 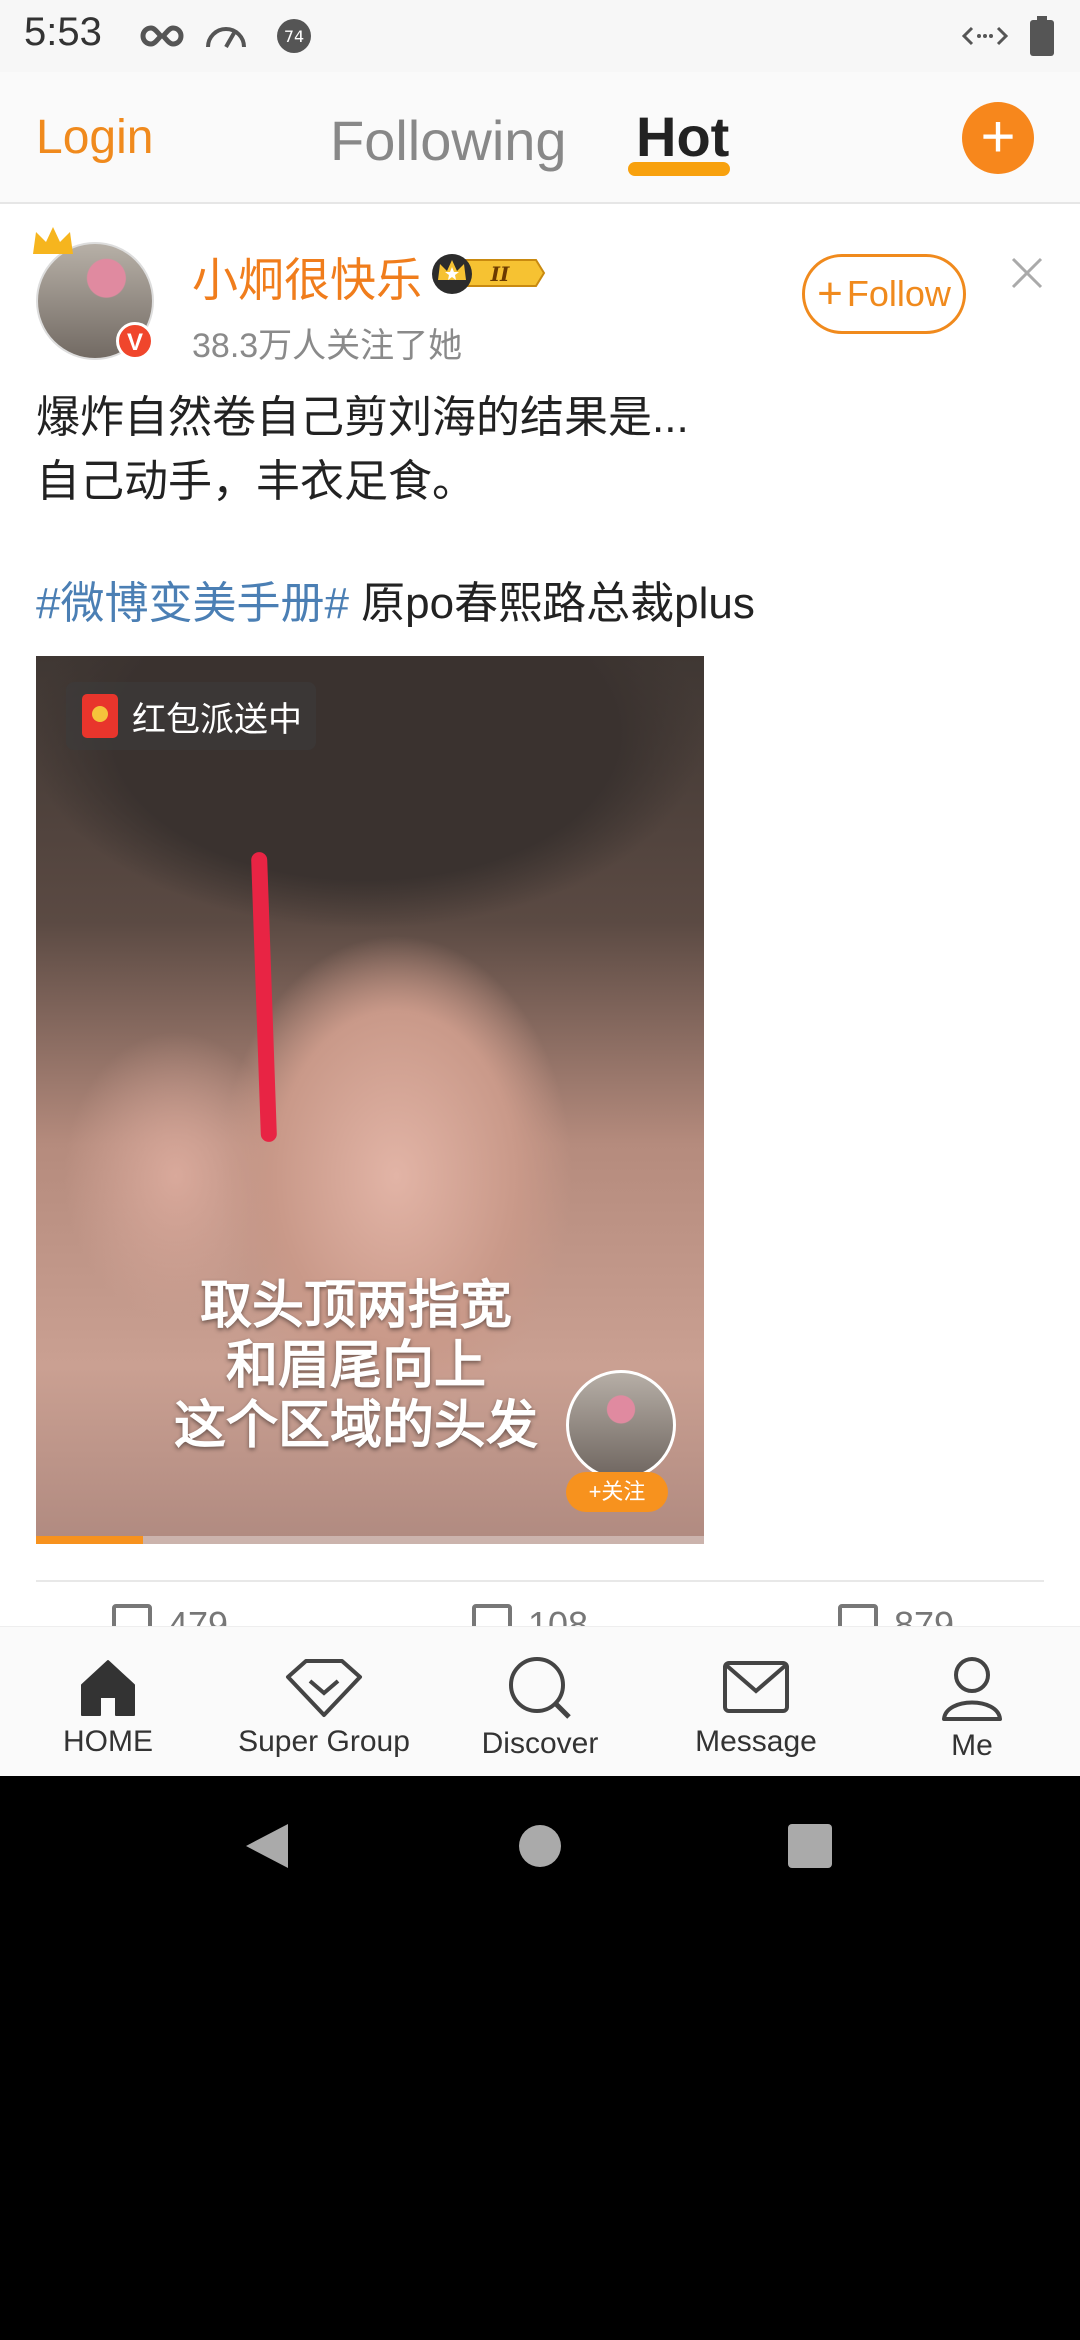 What do you see at coordinates (558, 1615) in the screenshot?
I see `comment-count: 108` at bounding box center [558, 1615].